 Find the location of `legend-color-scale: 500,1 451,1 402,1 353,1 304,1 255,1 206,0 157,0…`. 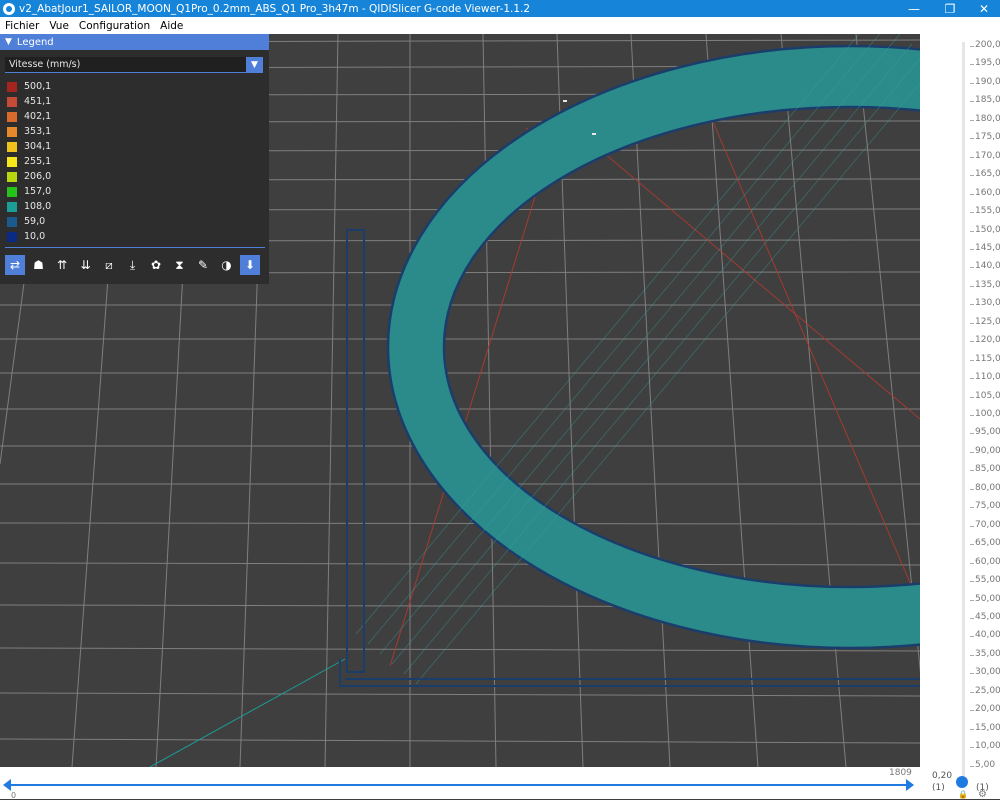

legend-color-scale: 500,1 451,1 402,1 353,1 304,1 255,1 206,0 157,0… is located at coordinates (29, 161).